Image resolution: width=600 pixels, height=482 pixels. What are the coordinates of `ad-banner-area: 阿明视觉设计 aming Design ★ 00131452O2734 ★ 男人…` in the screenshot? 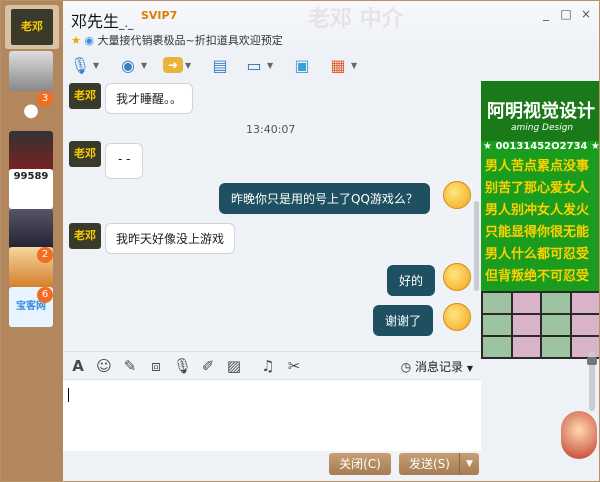 It's located at (540, 186).